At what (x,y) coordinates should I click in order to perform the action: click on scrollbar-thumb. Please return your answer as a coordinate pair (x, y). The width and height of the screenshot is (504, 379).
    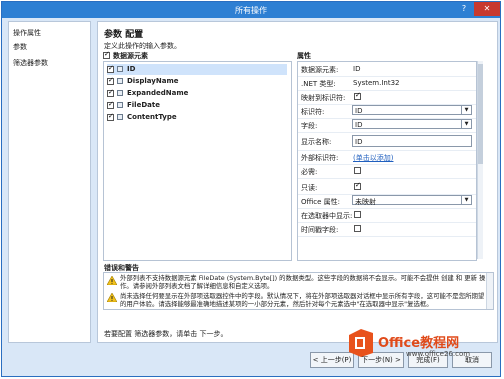
    Looking at the image, I should click on (480, 114).